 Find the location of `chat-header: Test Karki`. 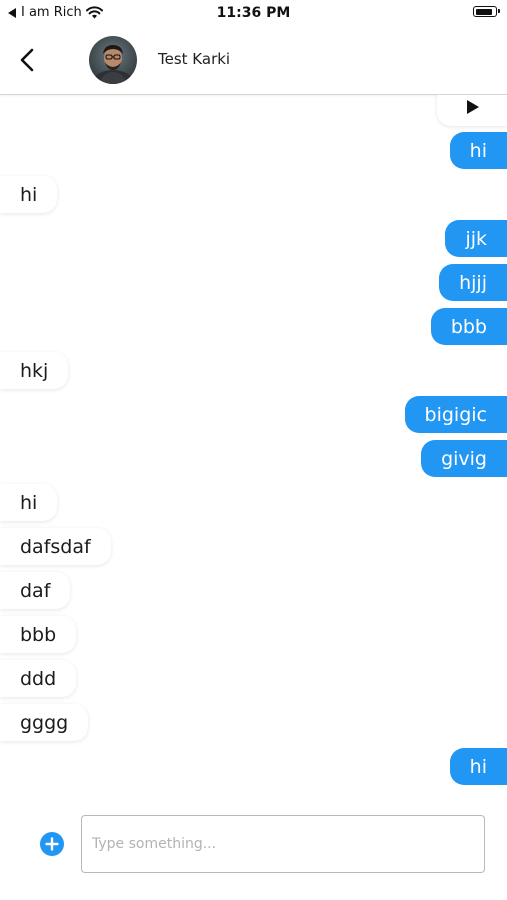

chat-header: Test Karki is located at coordinates (253, 61).